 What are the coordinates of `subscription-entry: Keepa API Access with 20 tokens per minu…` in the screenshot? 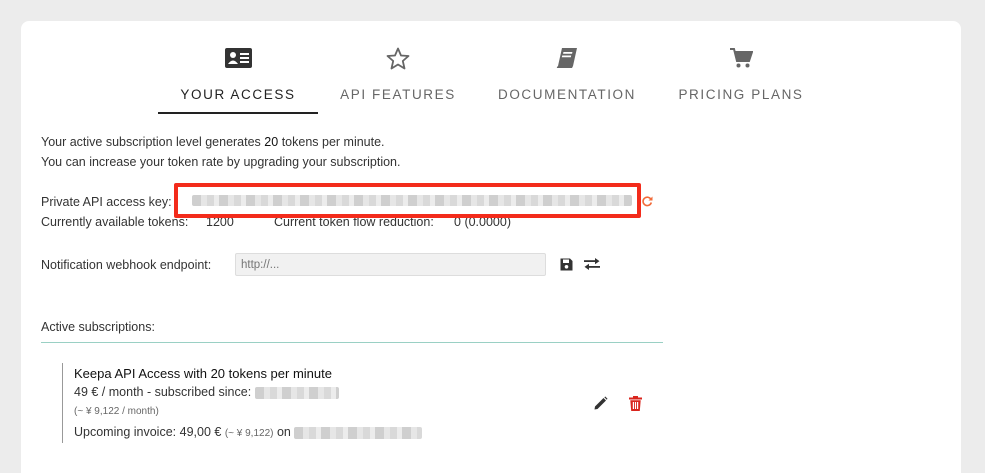 It's located at (362, 403).